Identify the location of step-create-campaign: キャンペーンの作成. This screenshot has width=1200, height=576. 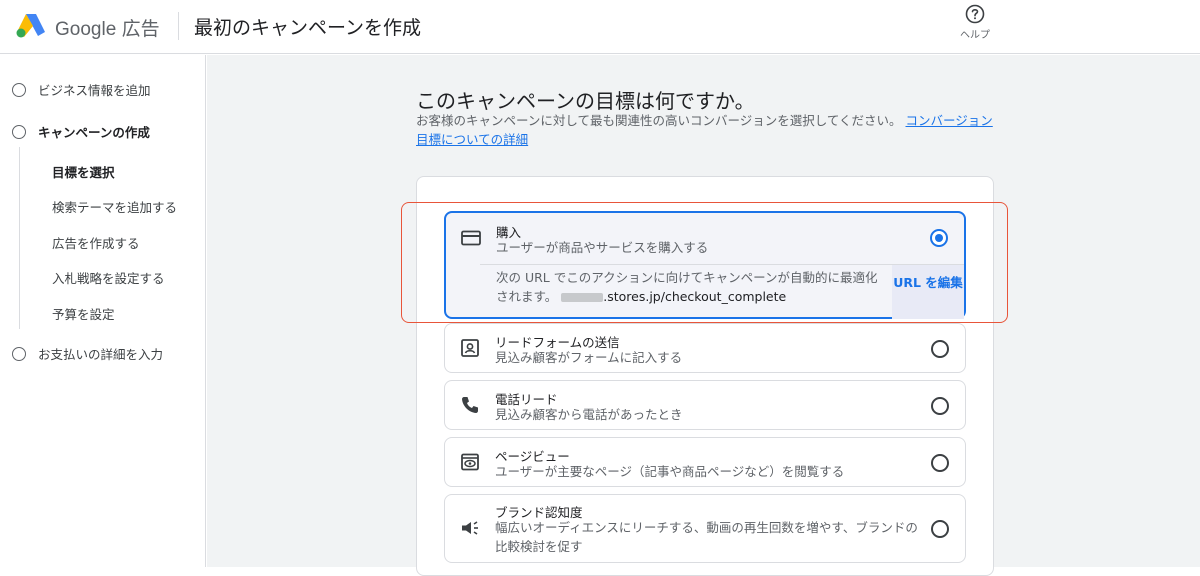
(81, 131).